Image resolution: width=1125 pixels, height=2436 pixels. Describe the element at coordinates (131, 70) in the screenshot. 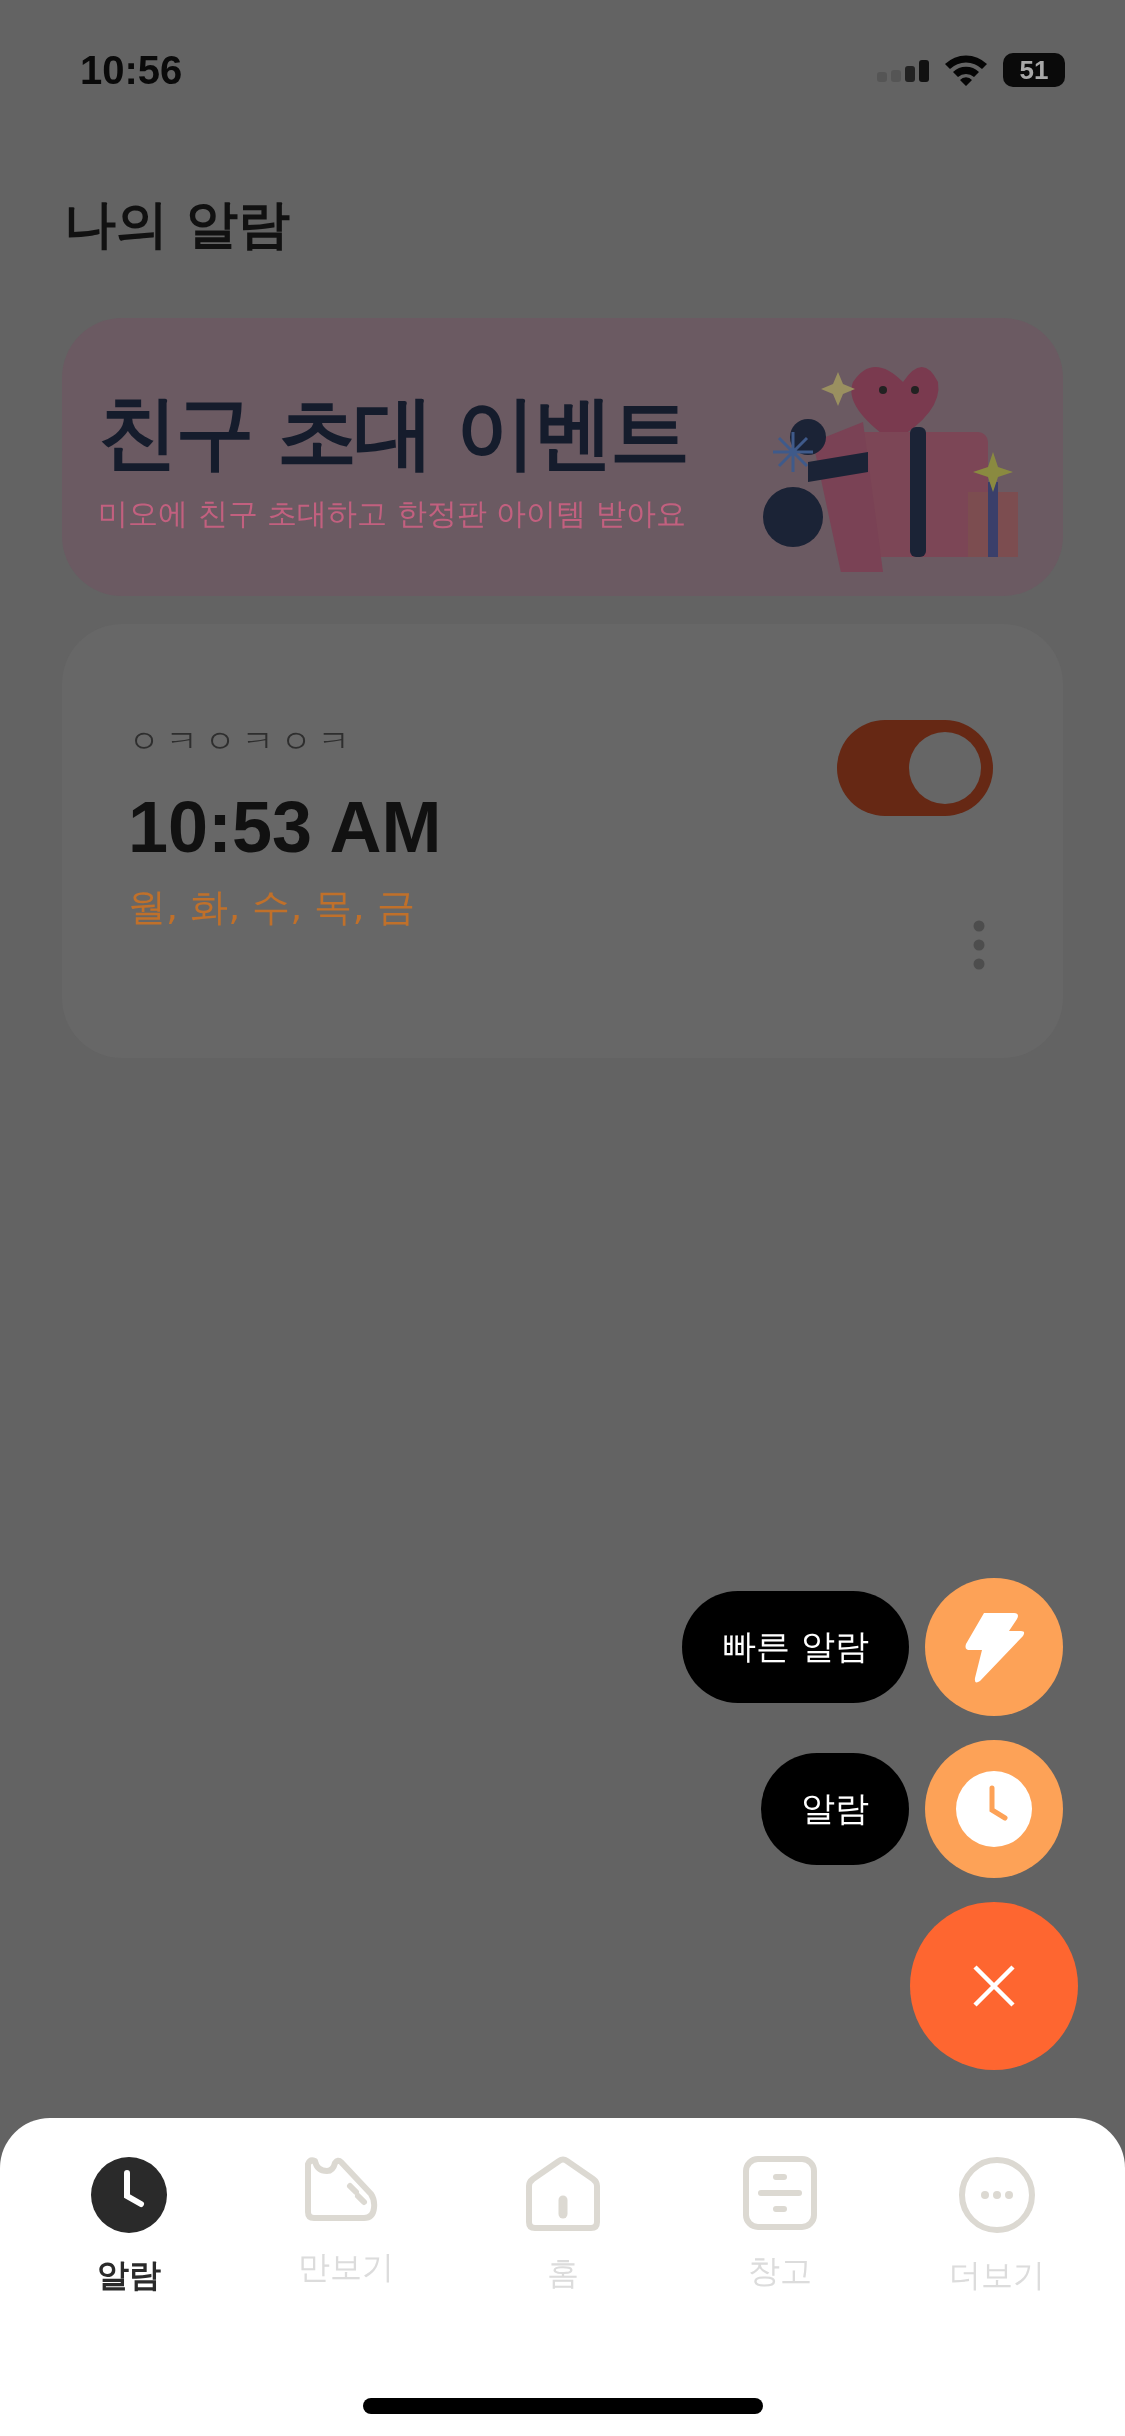

I see `status-time: 10:56` at that location.